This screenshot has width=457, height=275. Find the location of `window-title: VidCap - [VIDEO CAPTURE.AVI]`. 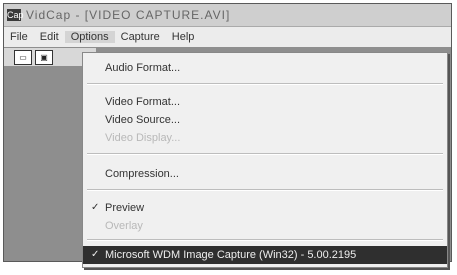

window-title: VidCap - [VIDEO CAPTURE.AVI] is located at coordinates (128, 15).